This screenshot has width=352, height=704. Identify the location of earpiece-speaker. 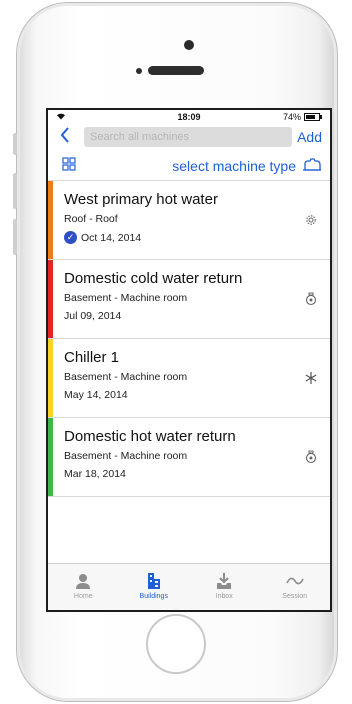
(176, 70).